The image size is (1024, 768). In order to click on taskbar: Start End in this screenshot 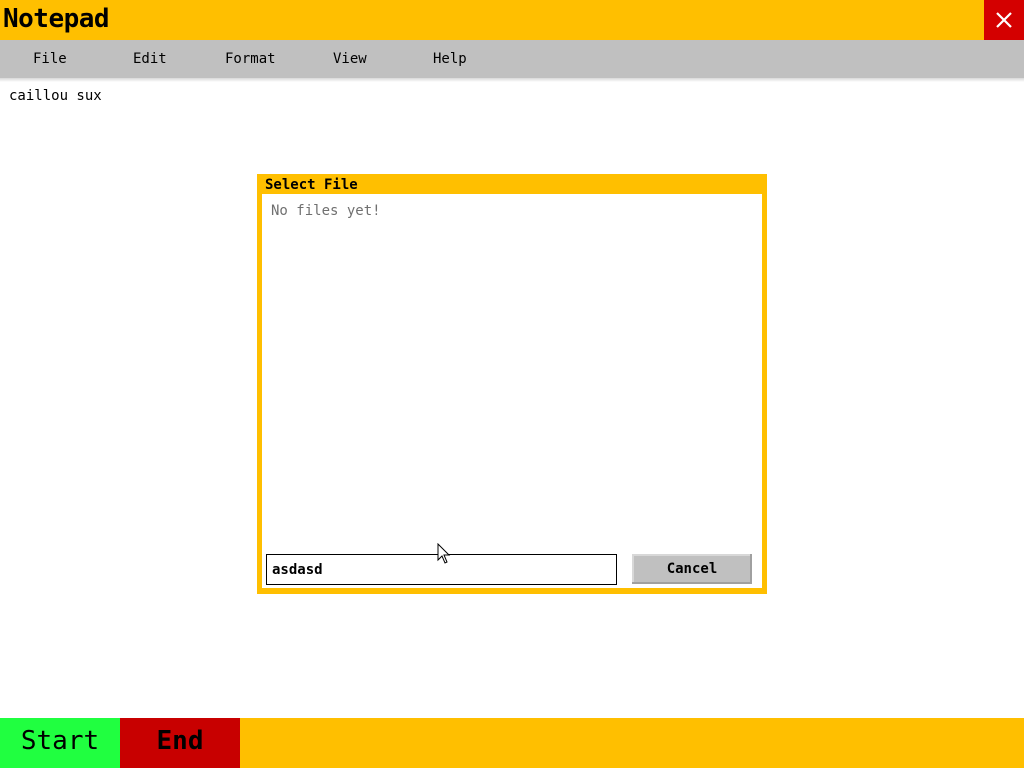, I will do `click(512, 743)`.